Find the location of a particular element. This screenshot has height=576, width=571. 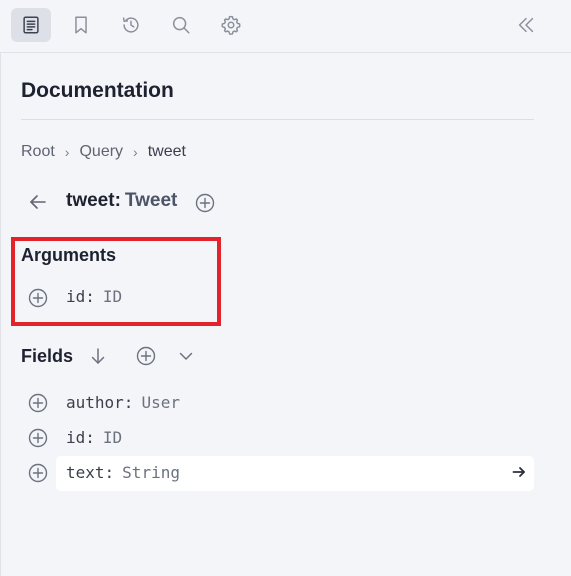

add-query-button is located at coordinates (205, 203).